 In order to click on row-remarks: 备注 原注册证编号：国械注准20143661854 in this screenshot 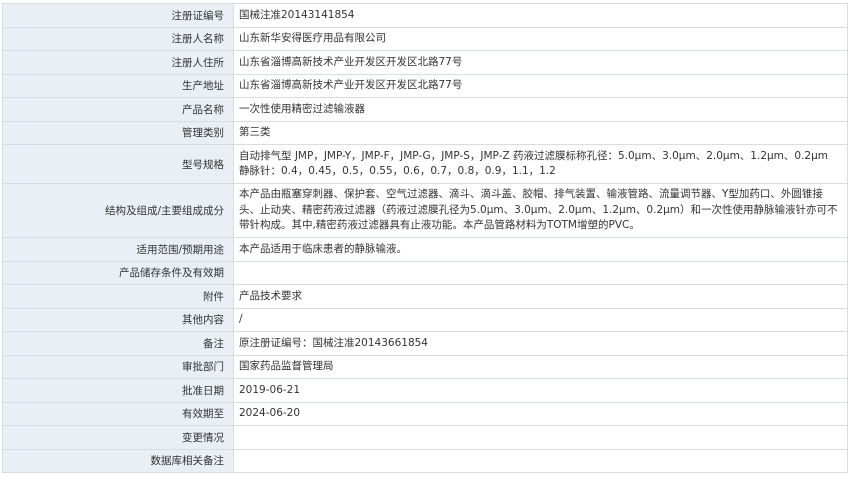, I will do `click(425, 343)`.